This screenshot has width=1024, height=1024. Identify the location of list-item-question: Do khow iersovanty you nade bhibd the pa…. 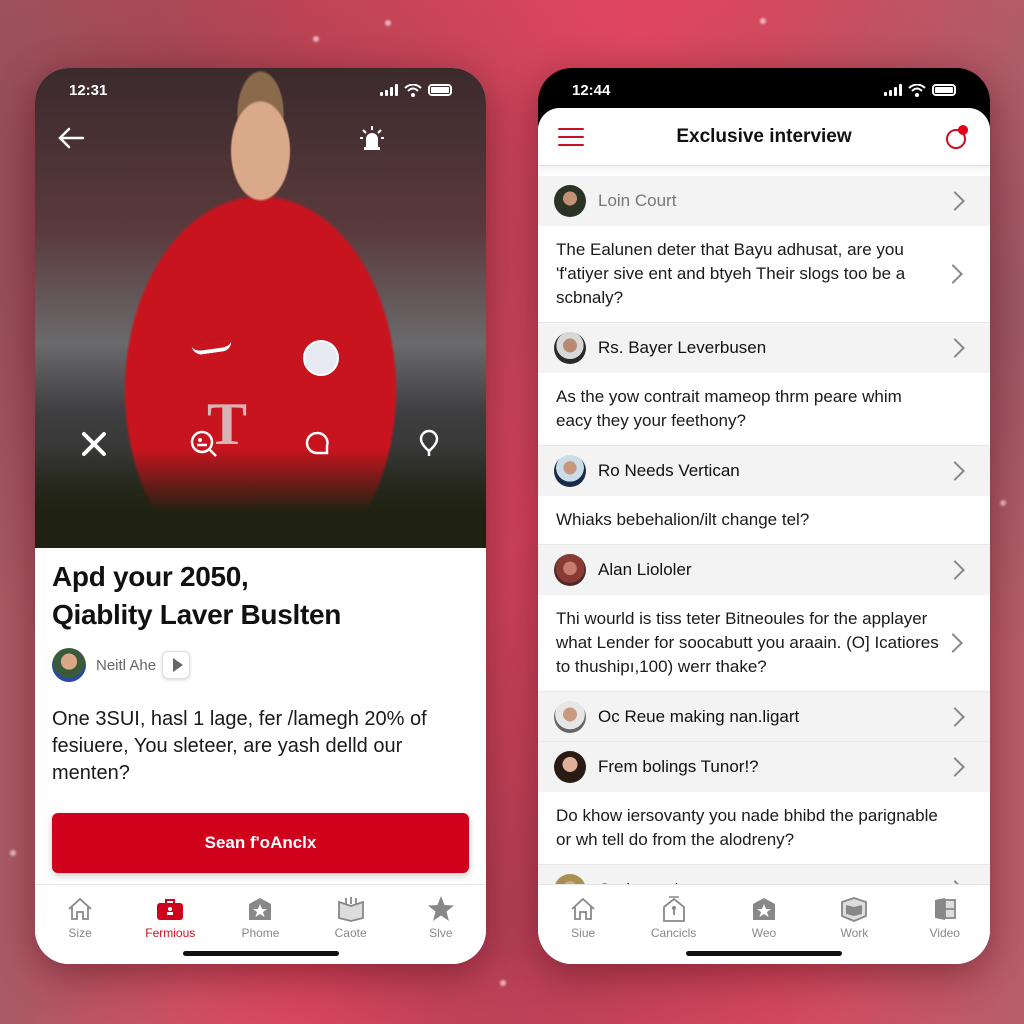
(764, 828).